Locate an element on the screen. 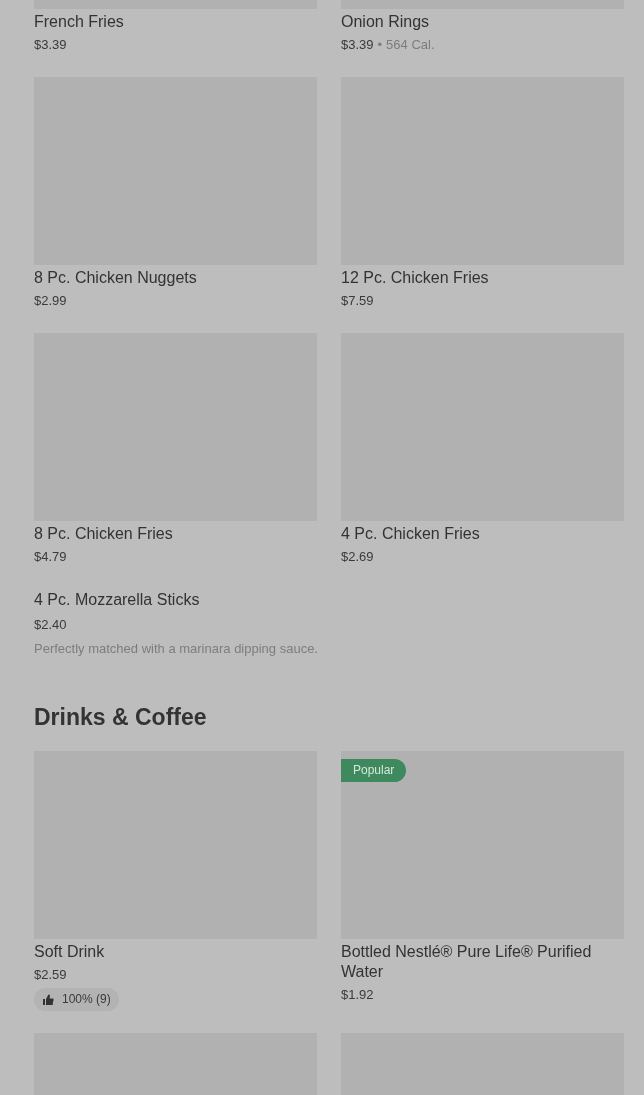 This screenshot has height=1095, width=644. item-name: 4 Pc. Chicken Fries is located at coordinates (410, 534).